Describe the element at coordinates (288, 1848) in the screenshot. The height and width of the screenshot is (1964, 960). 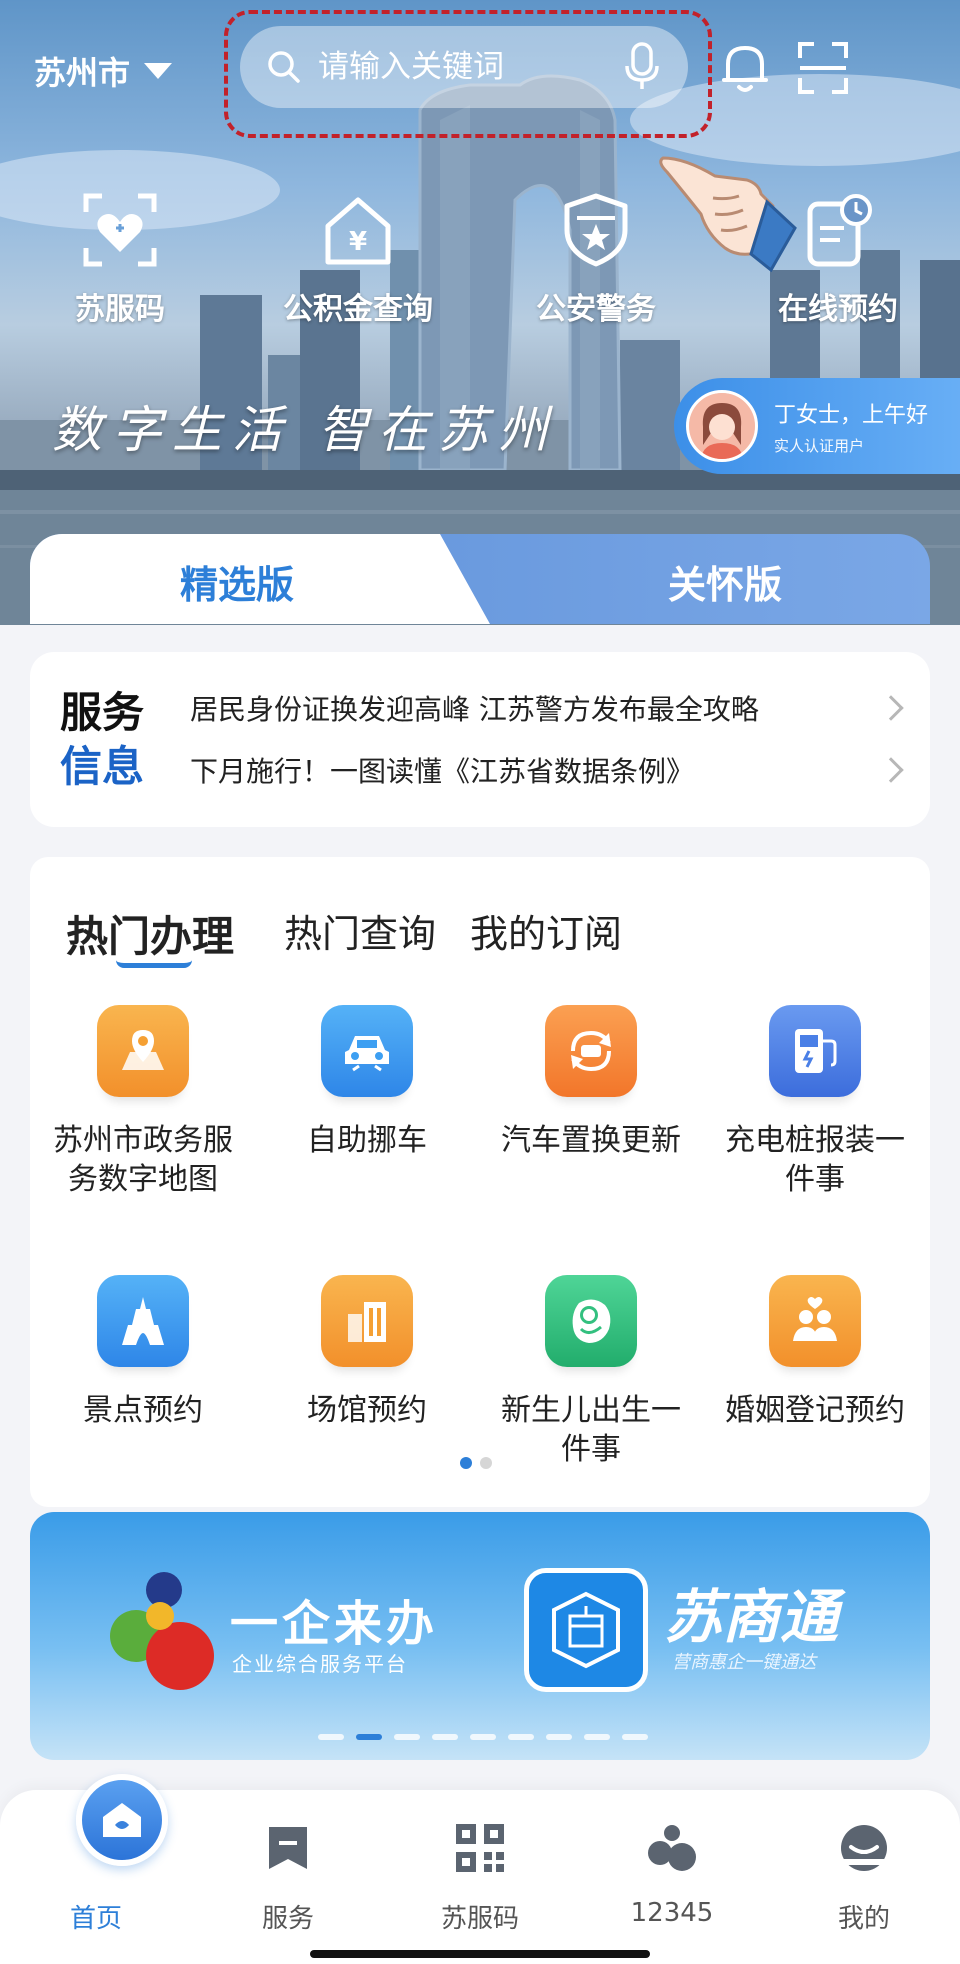
I see `bookmark-icon` at that location.